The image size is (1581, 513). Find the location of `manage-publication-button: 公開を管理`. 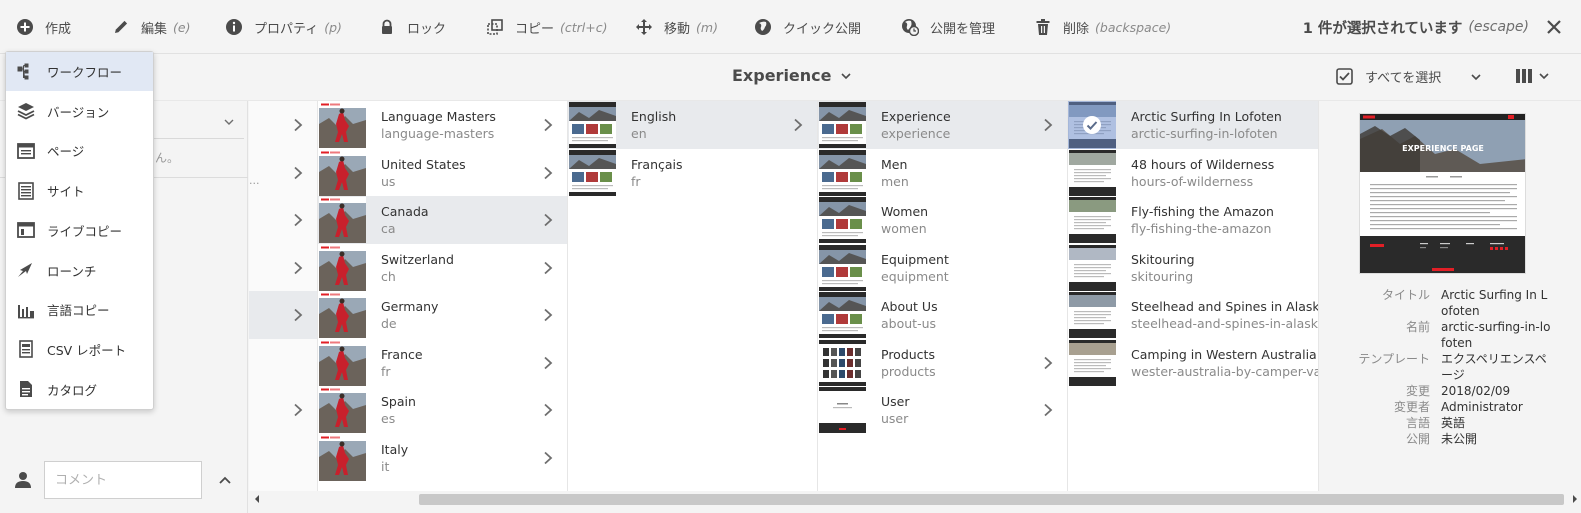

manage-publication-button: 公開を管理 is located at coordinates (948, 27).